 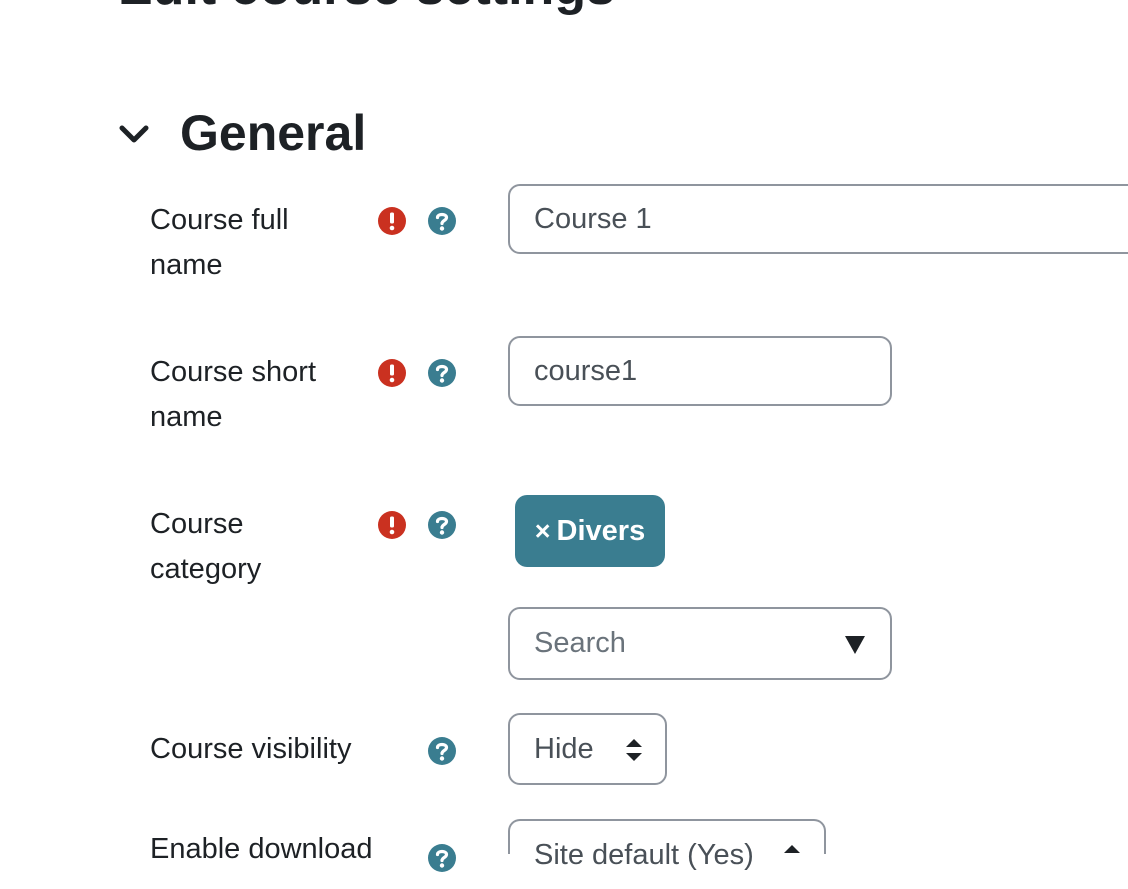 What do you see at coordinates (644, 855) in the screenshot?
I see `download-value: Site default (Yes)` at bounding box center [644, 855].